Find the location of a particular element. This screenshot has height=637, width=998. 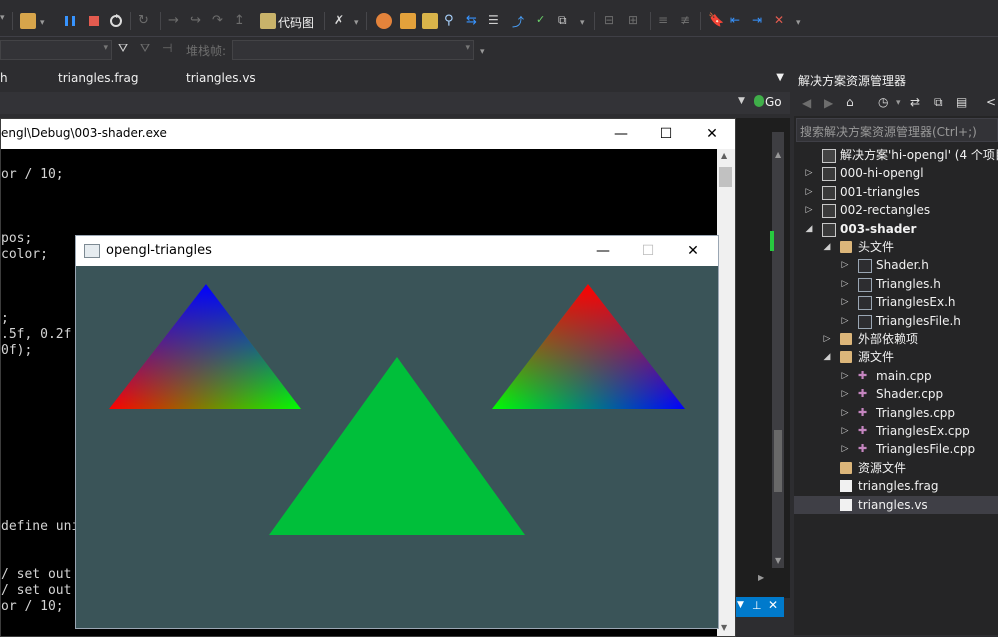

next-bookmark-icon: ⇥ is located at coordinates (760, 21).